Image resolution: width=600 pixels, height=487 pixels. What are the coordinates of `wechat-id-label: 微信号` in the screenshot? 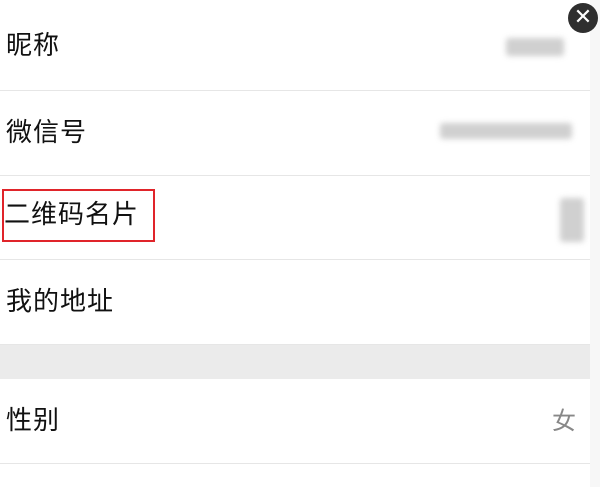 It's located at (47, 133).